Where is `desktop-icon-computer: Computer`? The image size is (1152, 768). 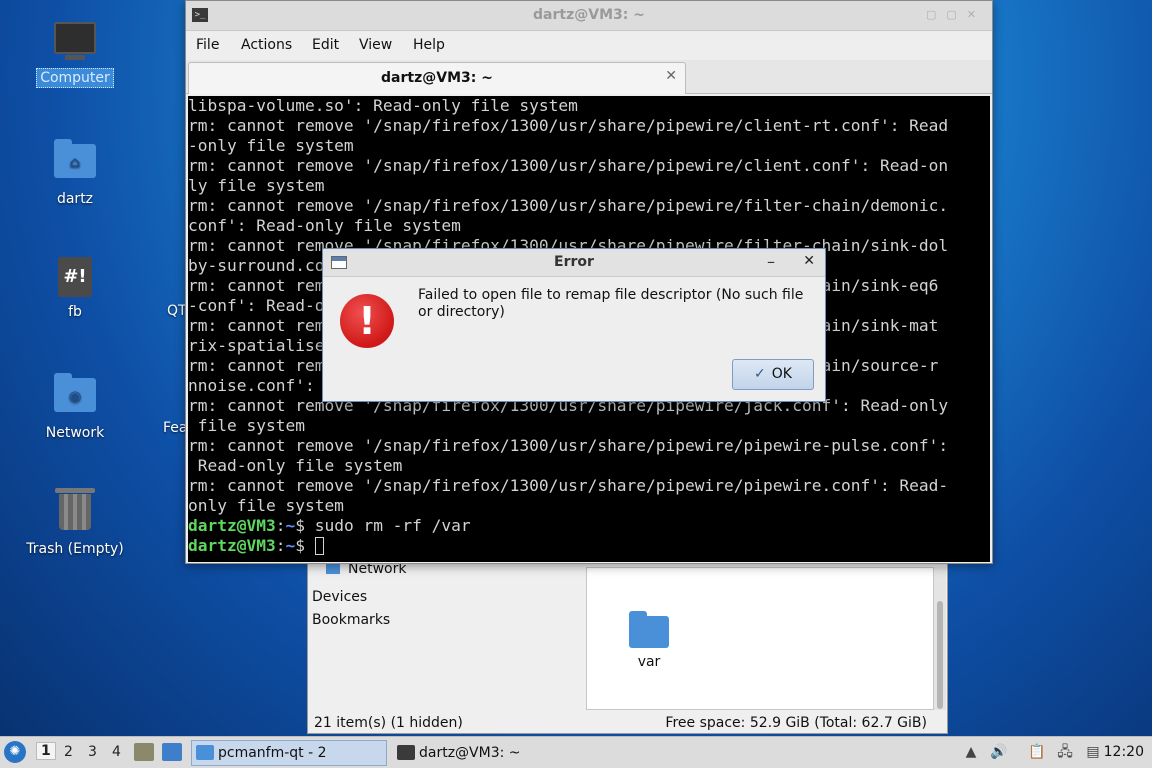
desktop-icon-computer: Computer is located at coordinates (75, 55).